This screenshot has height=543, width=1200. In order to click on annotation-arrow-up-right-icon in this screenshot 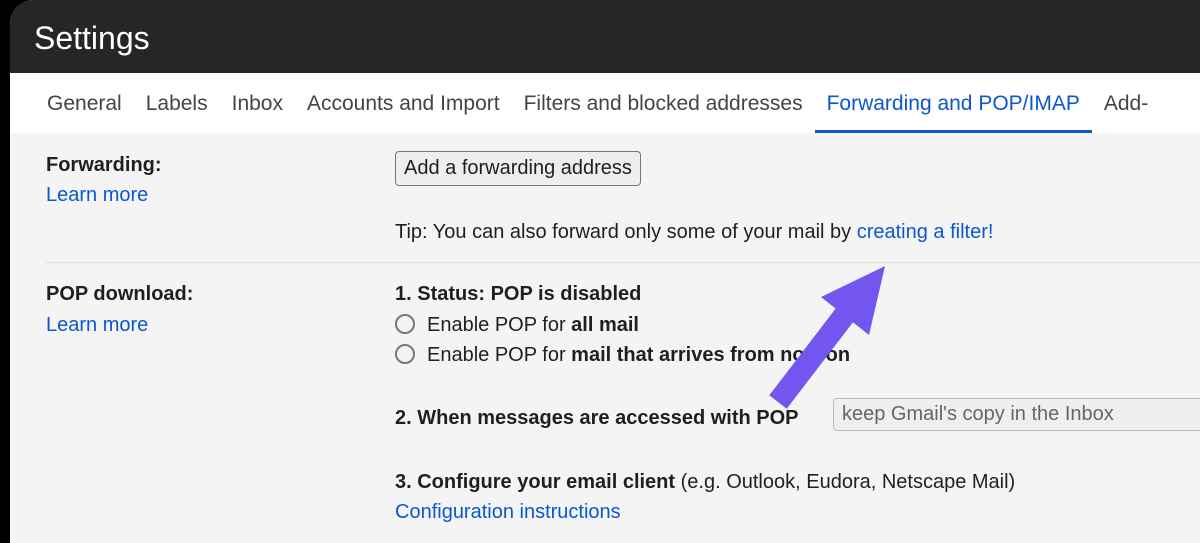, I will do `click(827, 337)`.